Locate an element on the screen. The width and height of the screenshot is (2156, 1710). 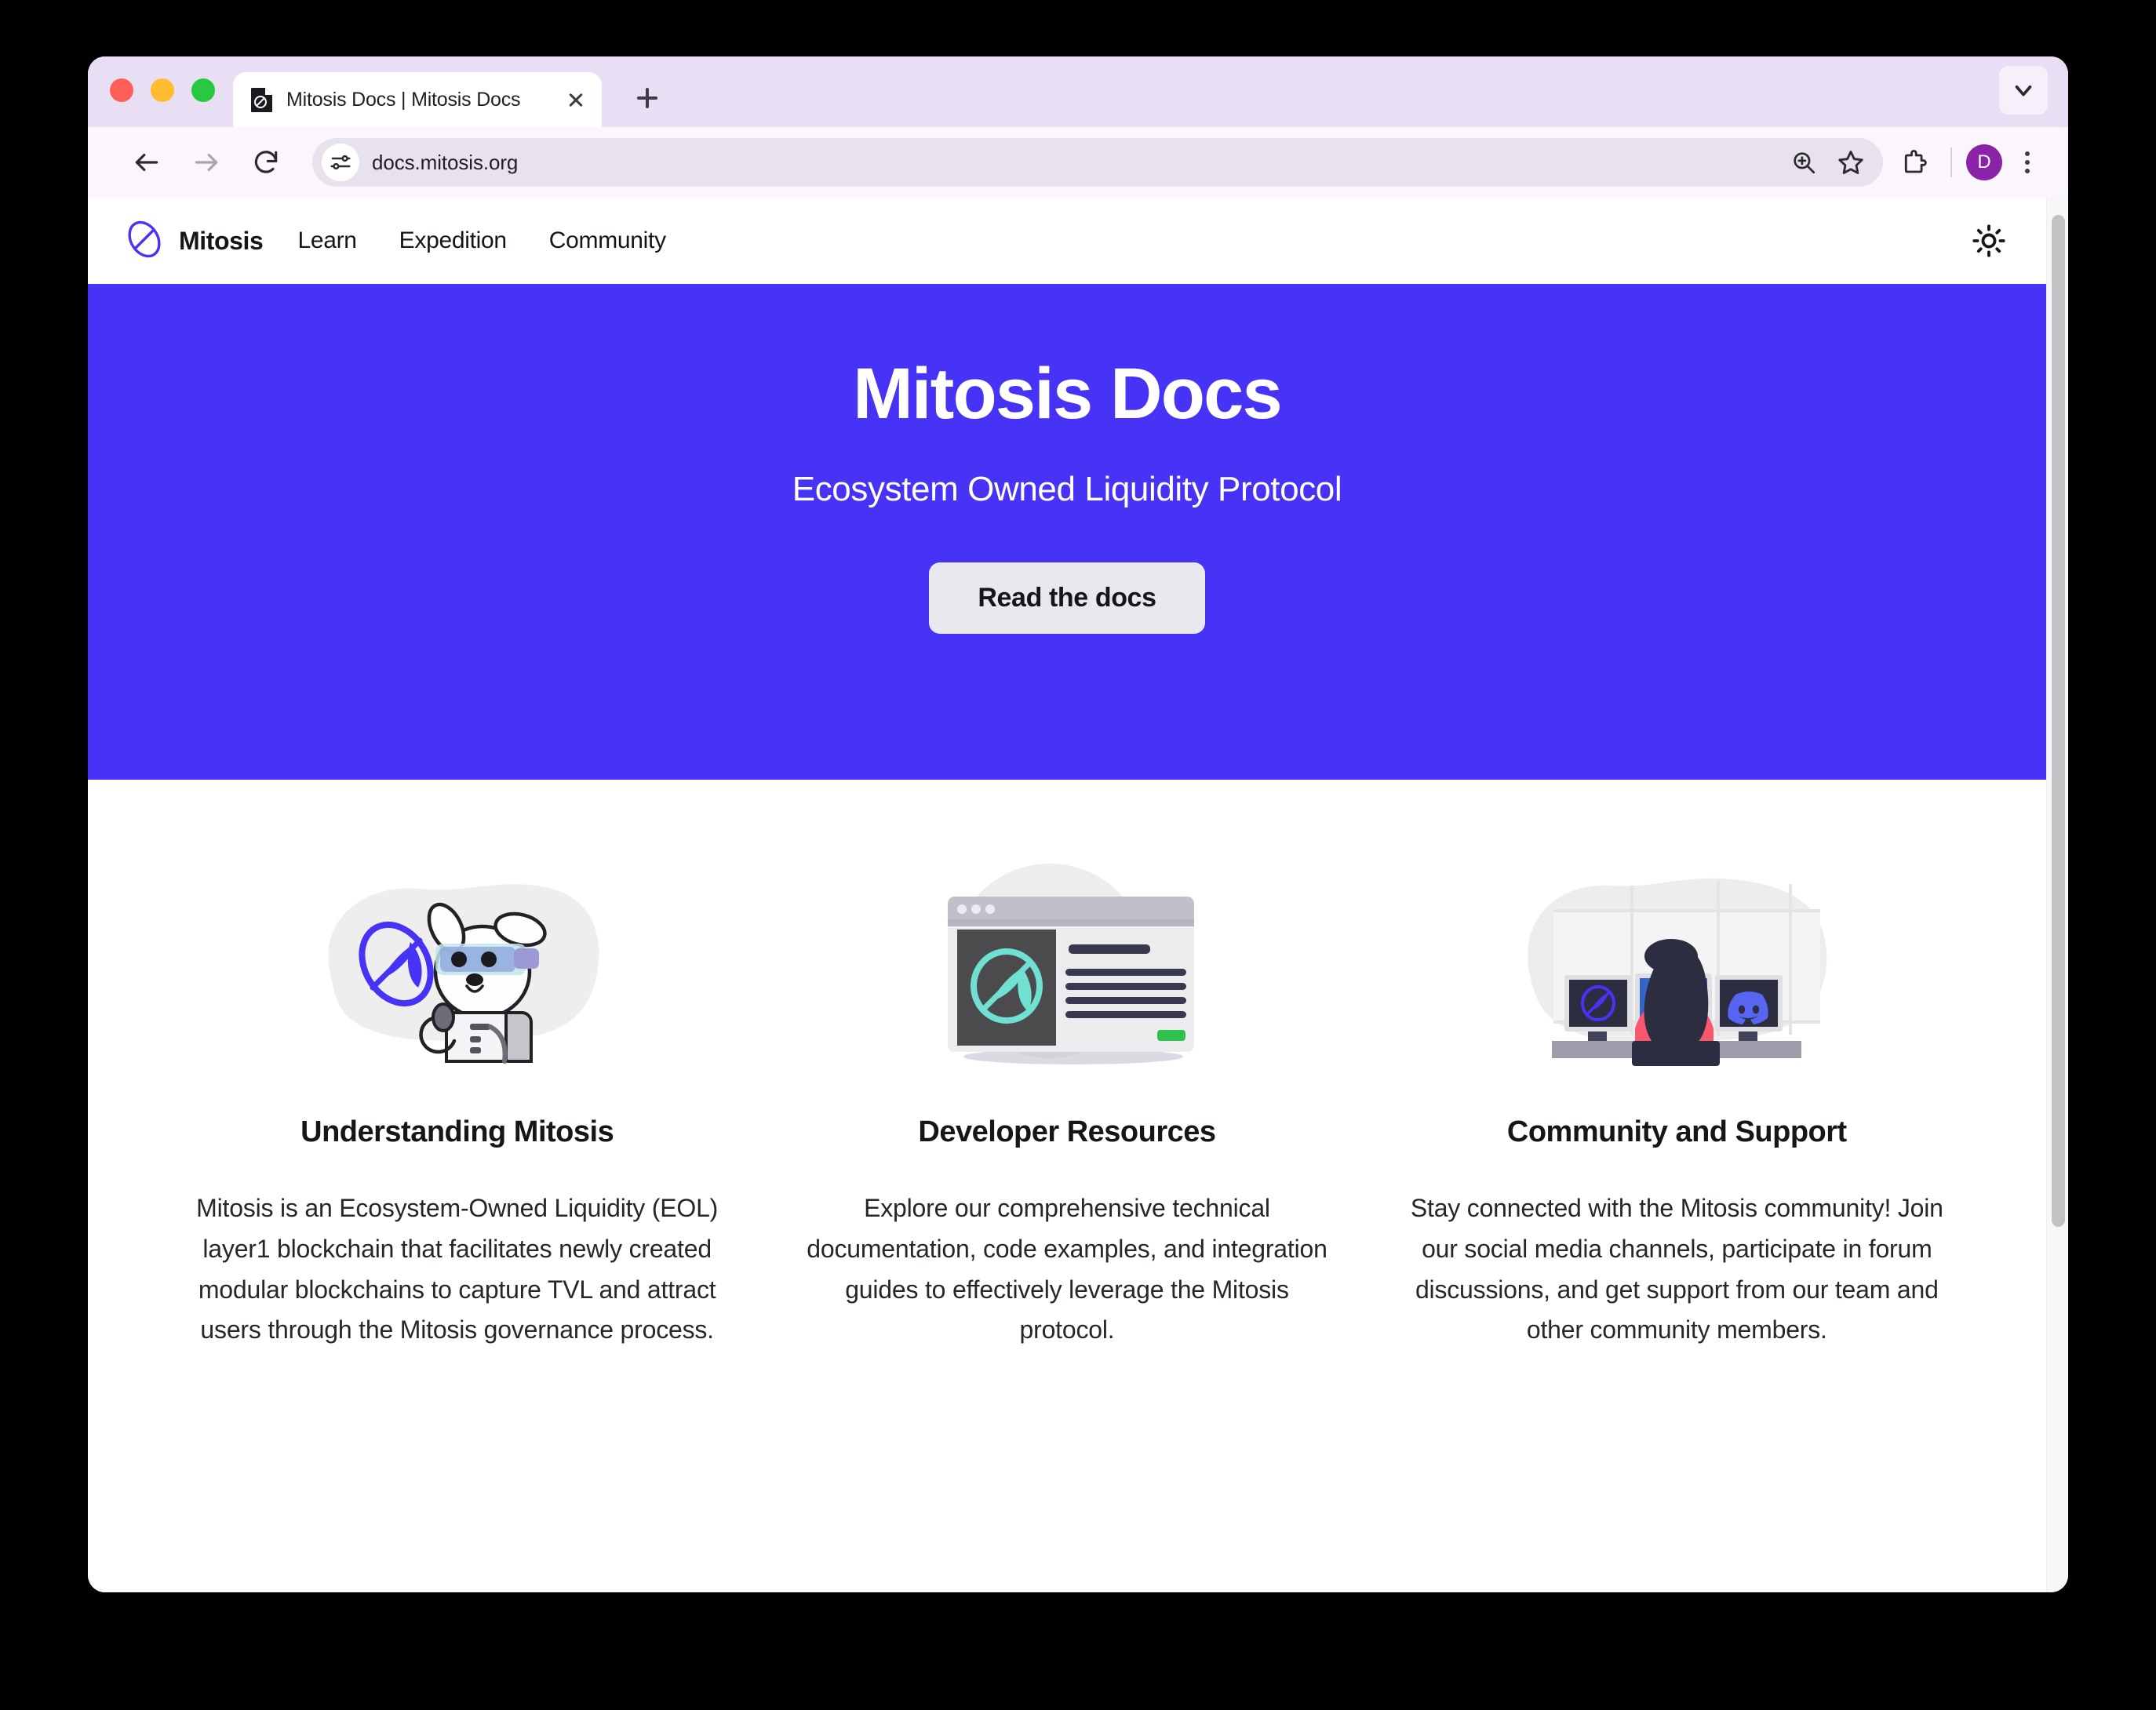
page-scrollbar is located at coordinates (2057, 895).